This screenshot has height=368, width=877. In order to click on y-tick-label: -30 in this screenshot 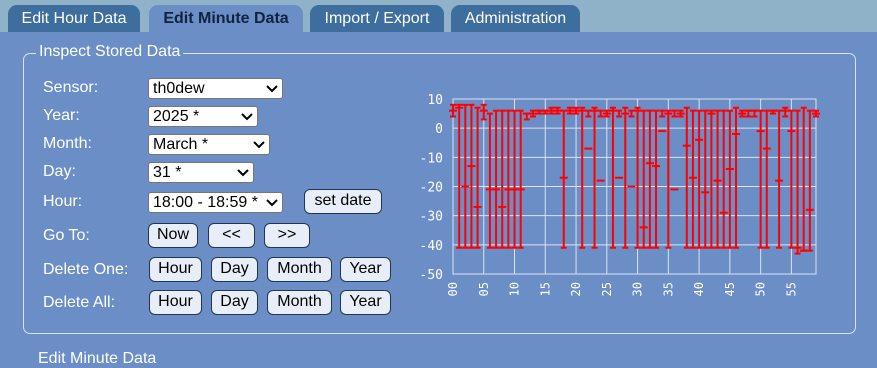, I will do `click(431, 217)`.